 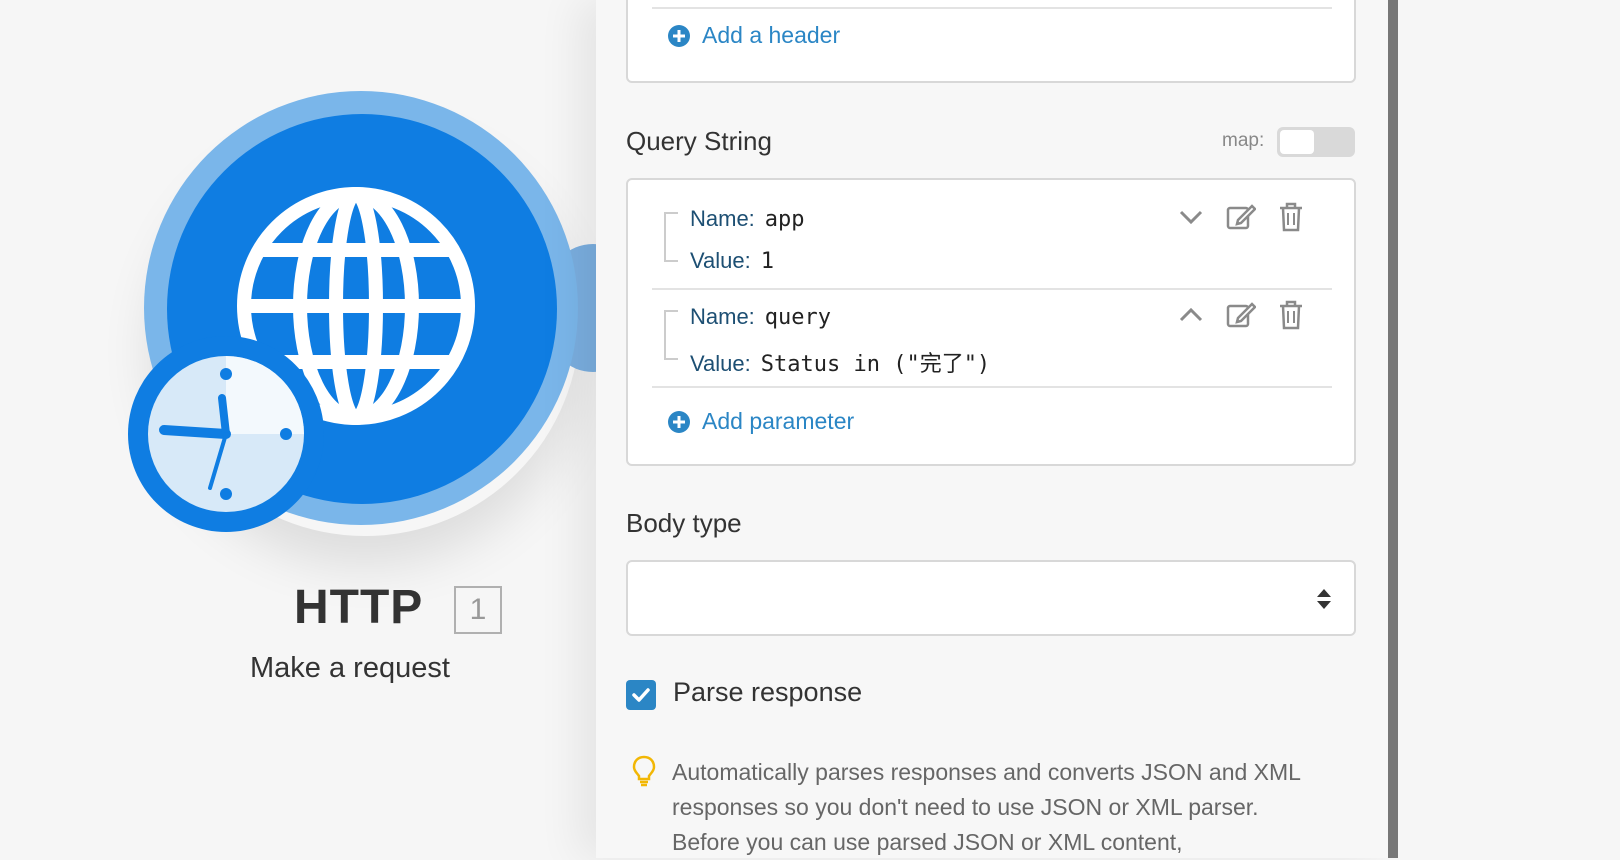 What do you see at coordinates (699, 141) in the screenshot?
I see `query-string-label: Query String` at bounding box center [699, 141].